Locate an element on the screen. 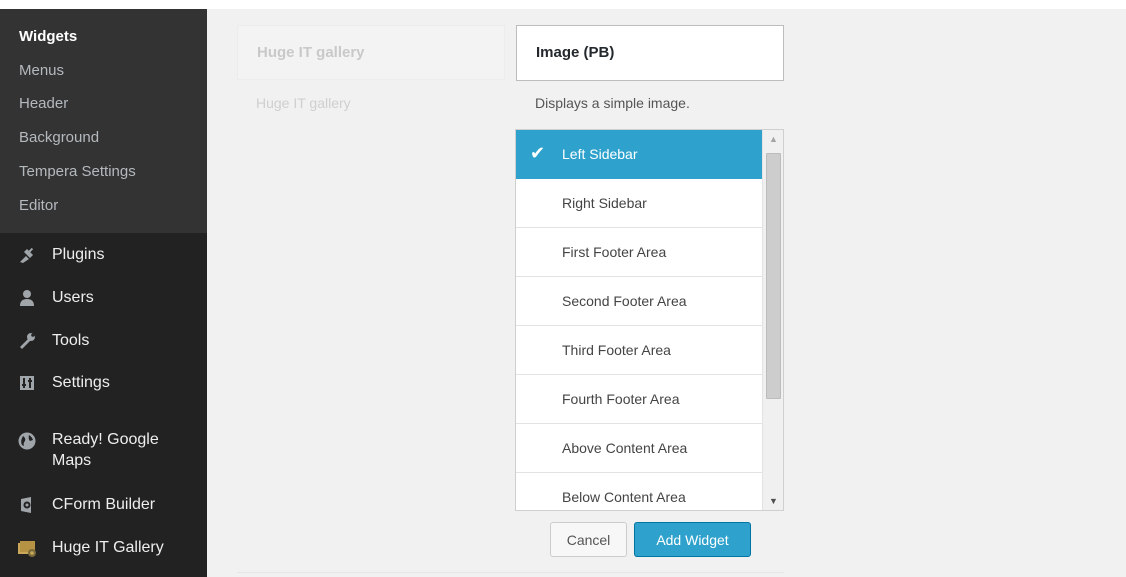 This screenshot has height=577, width=1126. cancel-button: Cancel is located at coordinates (588, 539).